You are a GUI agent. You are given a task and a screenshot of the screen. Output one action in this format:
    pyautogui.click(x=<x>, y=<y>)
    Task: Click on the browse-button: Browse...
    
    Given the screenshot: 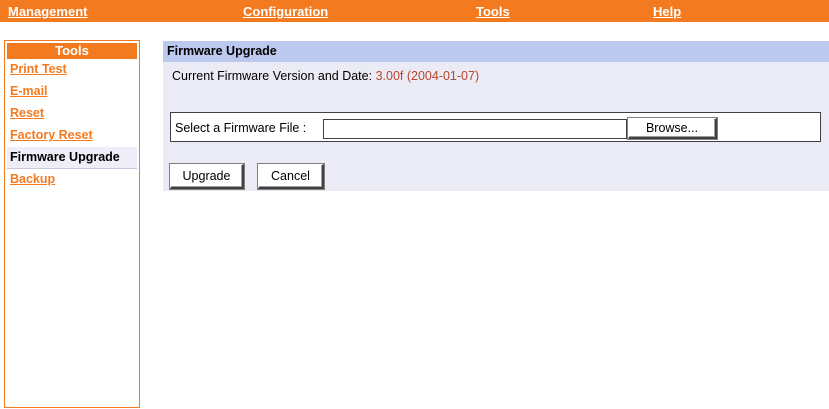 What is the action you would take?
    pyautogui.click(x=672, y=128)
    